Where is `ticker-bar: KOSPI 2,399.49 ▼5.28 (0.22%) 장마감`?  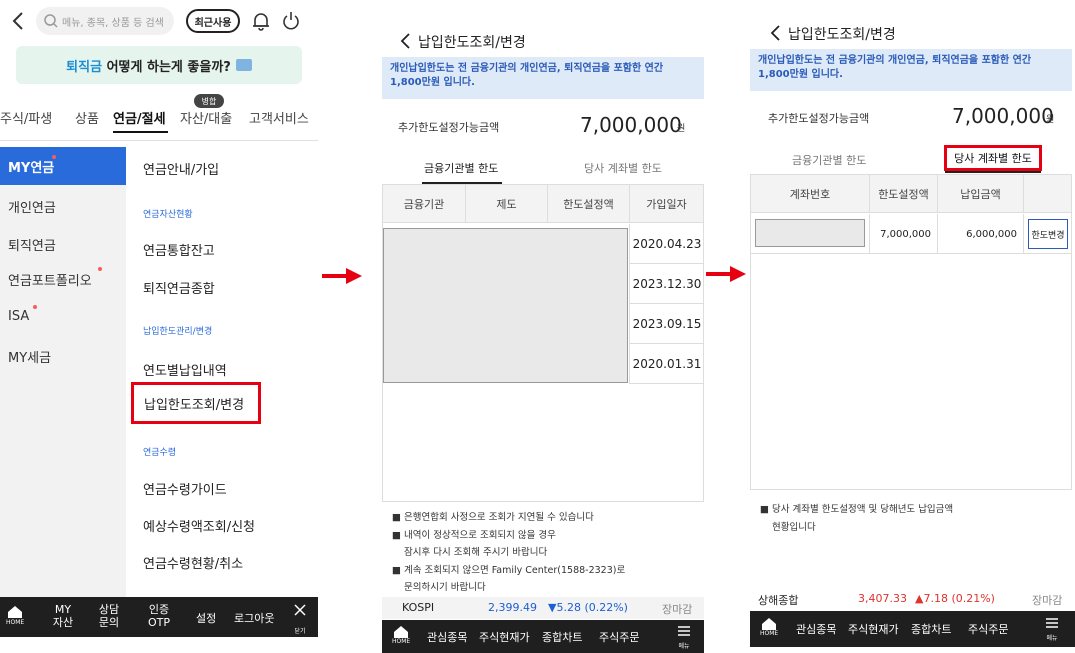
ticker-bar: KOSPI 2,399.49 ▼5.28 (0.22%) 장마감 is located at coordinates (543, 608).